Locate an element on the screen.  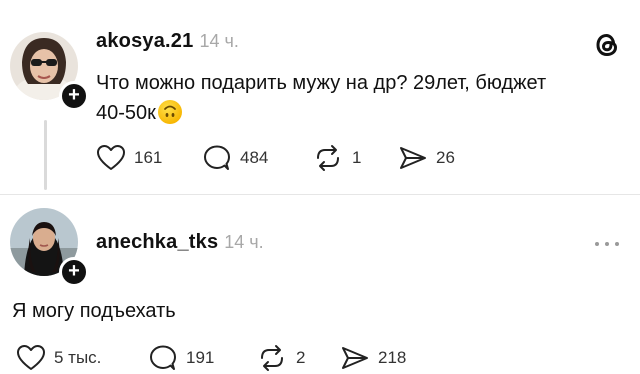
post-repost-button: 1 is located at coordinates (336, 158).